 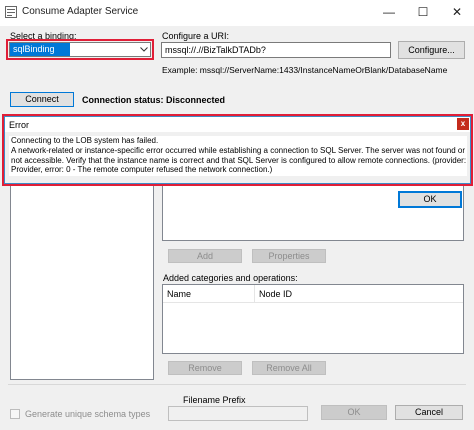 I want to click on close-icon: ✕, so click(x=457, y=12).